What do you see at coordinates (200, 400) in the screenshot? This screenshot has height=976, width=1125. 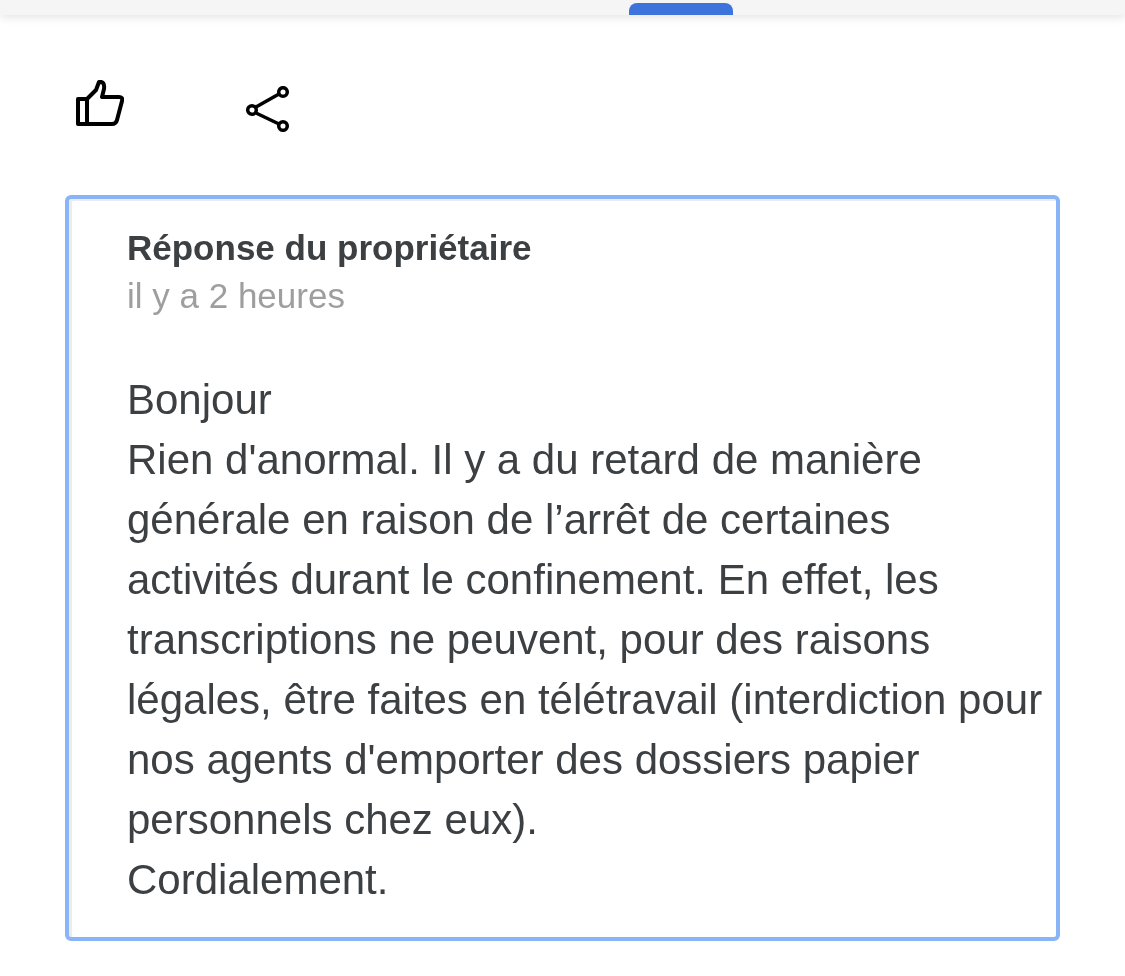 I see `reply-paragraph: Bonjour` at bounding box center [200, 400].